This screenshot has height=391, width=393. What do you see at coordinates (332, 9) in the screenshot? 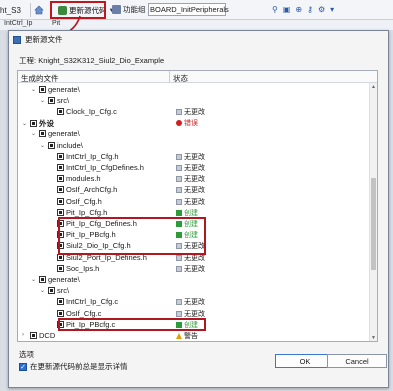
I see `more-icon: ▾` at bounding box center [332, 9].